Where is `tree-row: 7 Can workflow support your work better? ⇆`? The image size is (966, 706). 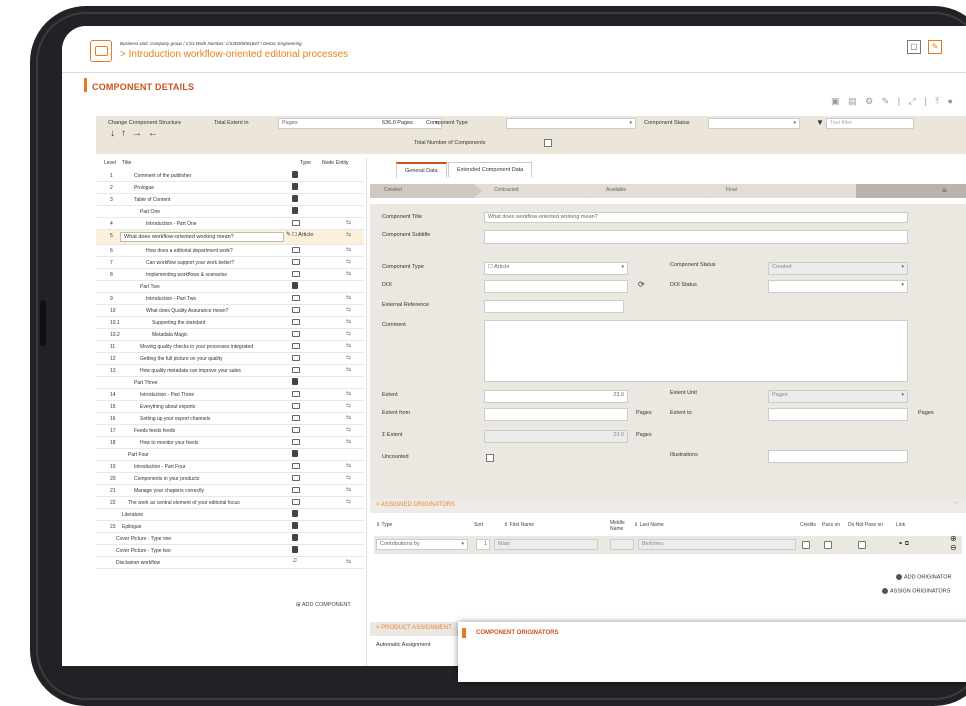
tree-row: 7 Can workflow support your work better? ⇆ is located at coordinates (230, 263).